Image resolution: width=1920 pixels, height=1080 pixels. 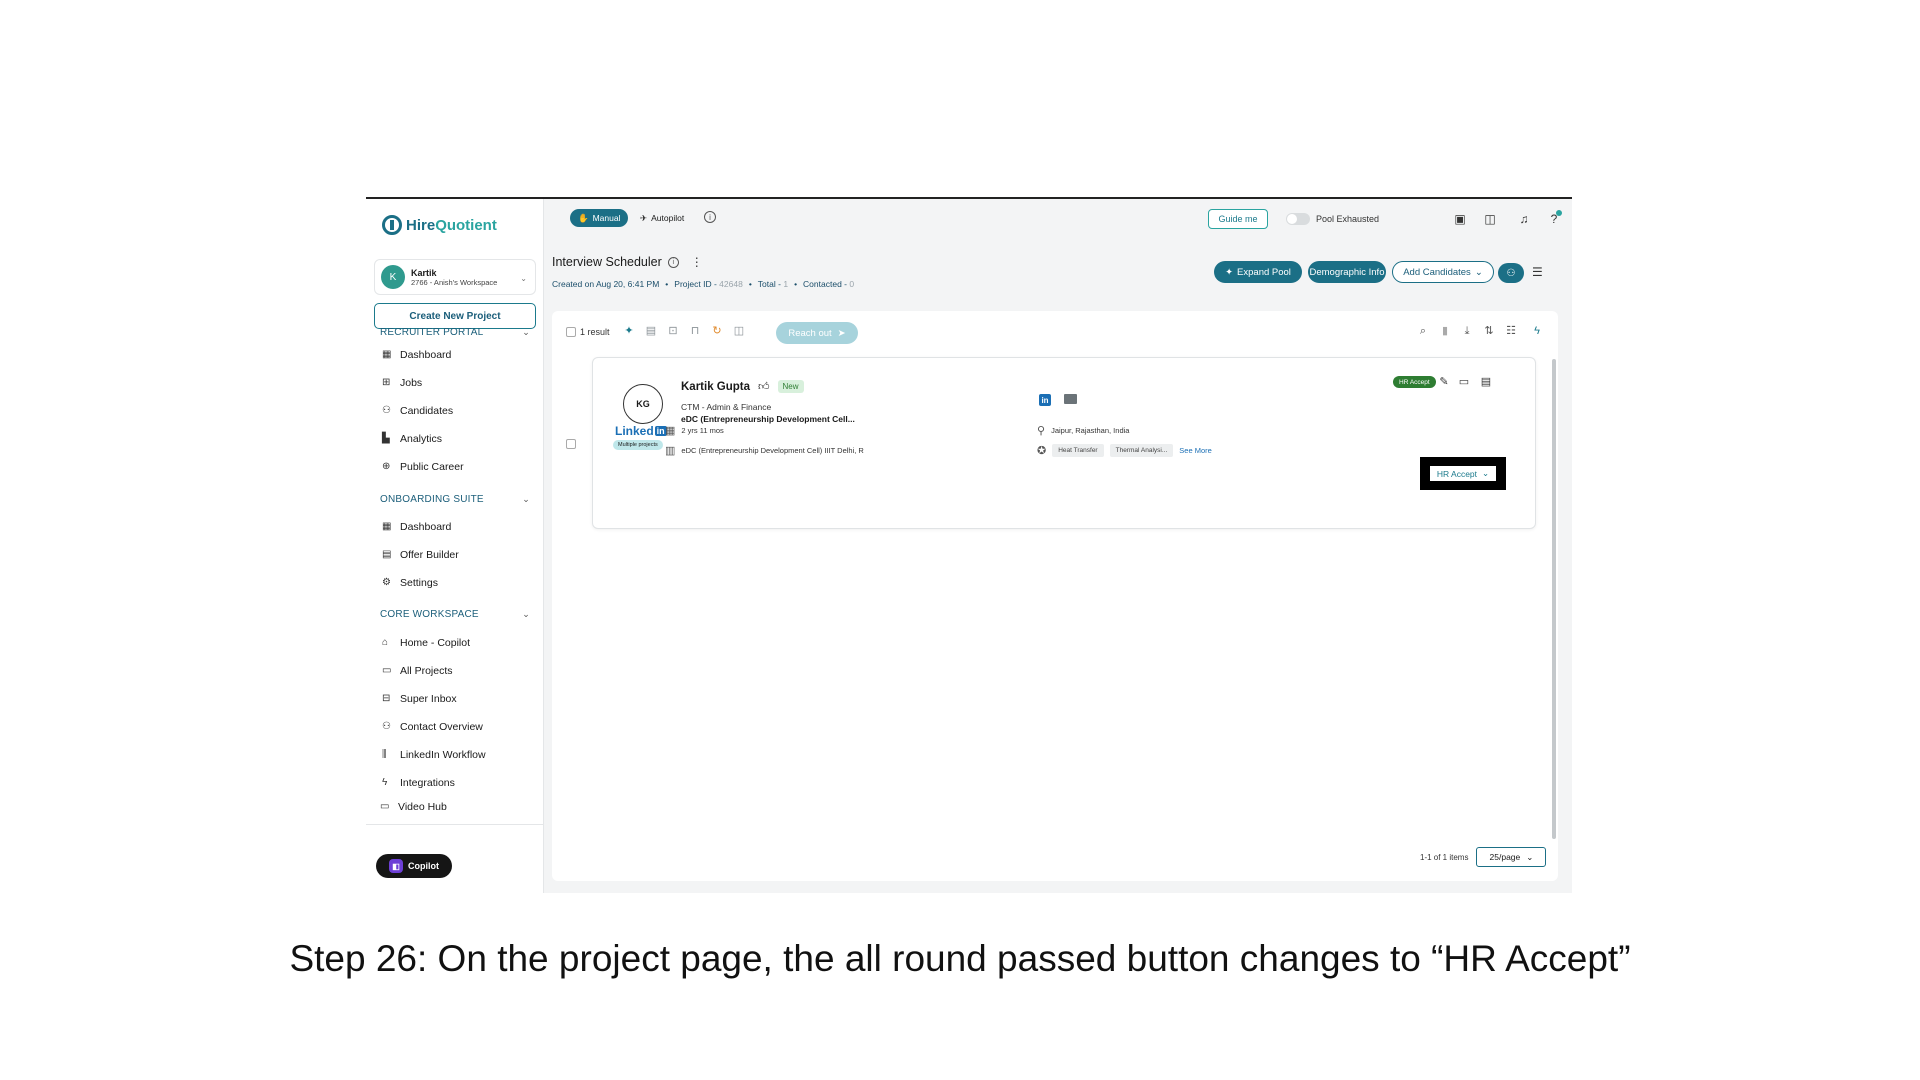 What do you see at coordinates (790, 386) in the screenshot?
I see `status-badge: New` at bounding box center [790, 386].